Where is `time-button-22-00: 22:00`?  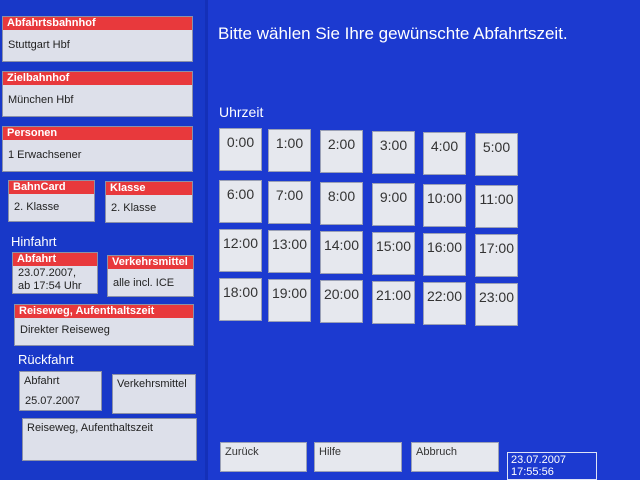
time-button-22-00: 22:00 is located at coordinates (444, 303).